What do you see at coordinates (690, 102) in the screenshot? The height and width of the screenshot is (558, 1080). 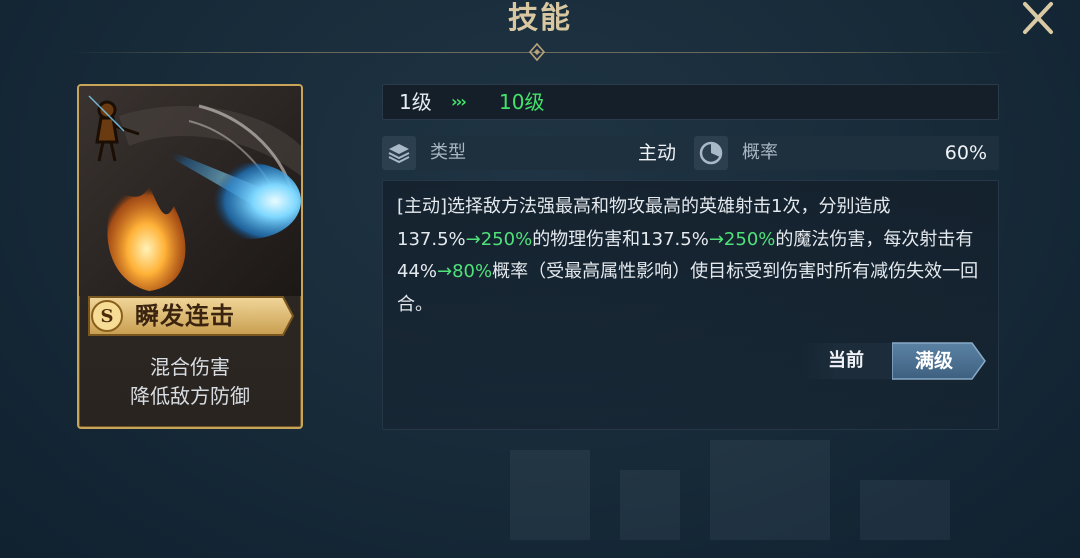 I see `level-bar: 1级 ››› 10级` at bounding box center [690, 102].